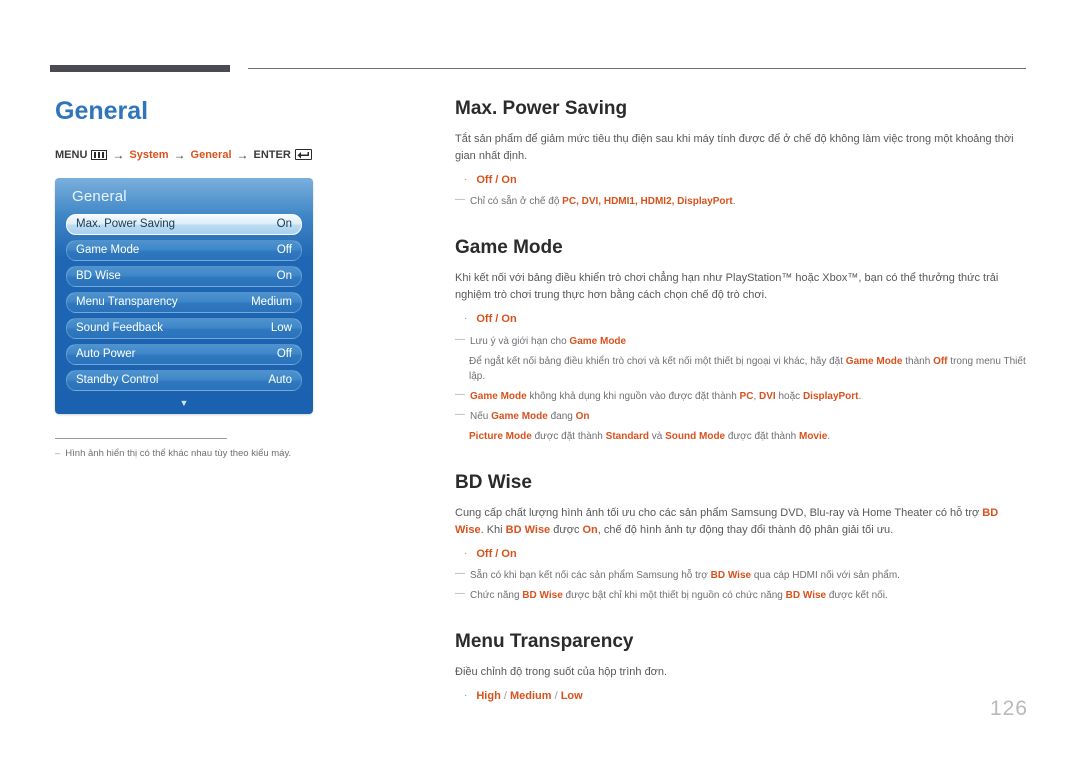 The height and width of the screenshot is (763, 1080). What do you see at coordinates (528, 529) in the screenshot?
I see `bdw-d: BD Wise` at bounding box center [528, 529].